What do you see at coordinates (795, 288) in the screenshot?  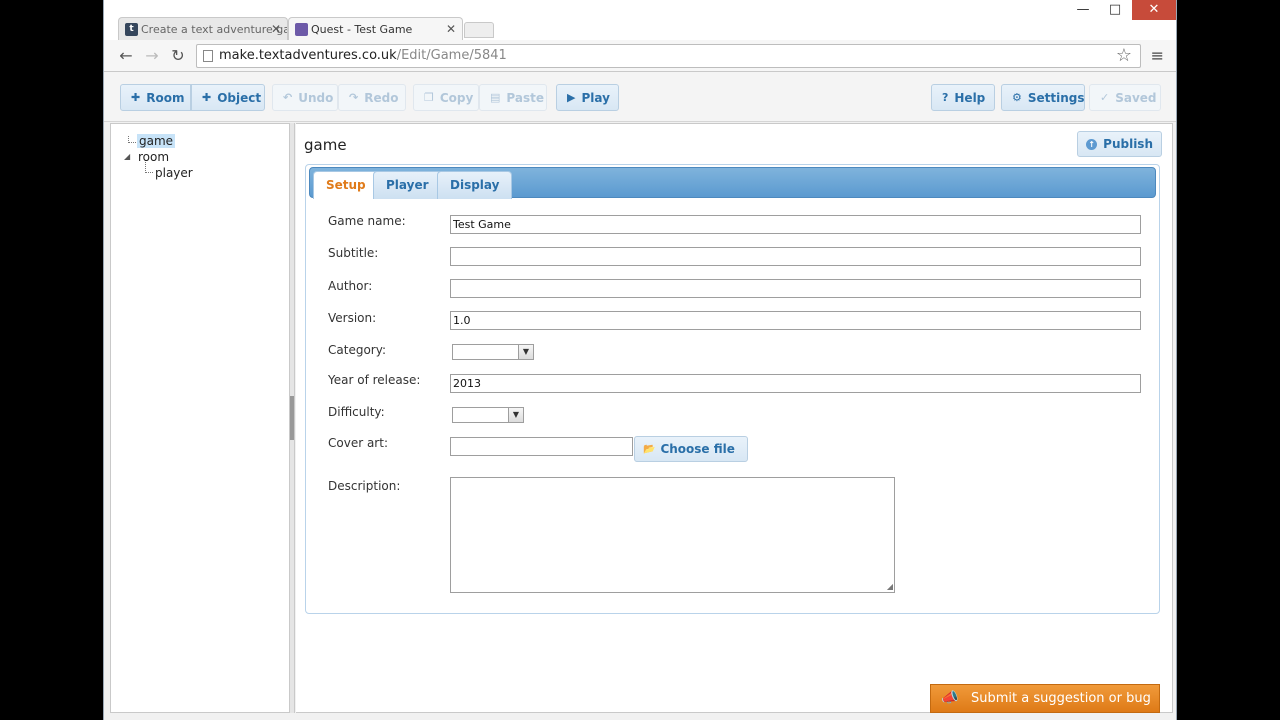 I see `author-input` at bounding box center [795, 288].